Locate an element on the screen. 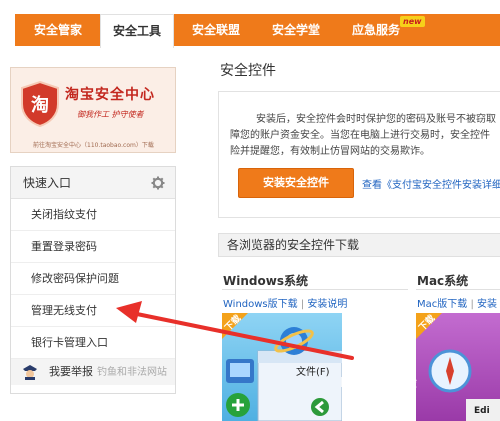 The width and height of the screenshot is (500, 421). arrow-shaft is located at coordinates (242, 335).